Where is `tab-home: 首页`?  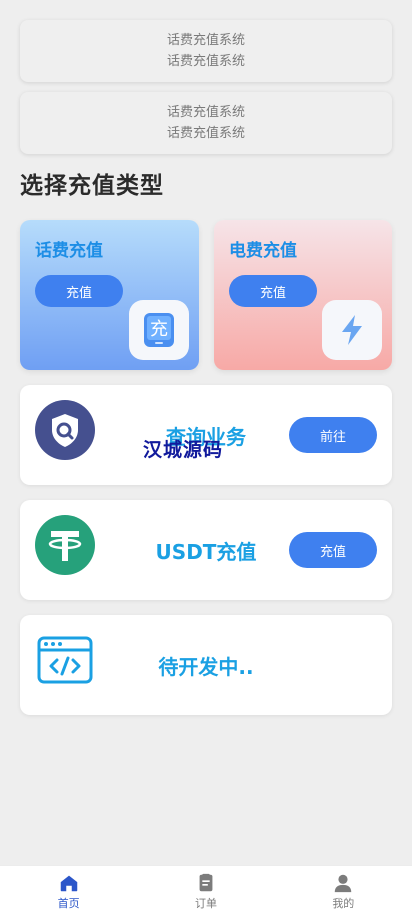 tab-home: 首页 is located at coordinates (68, 890).